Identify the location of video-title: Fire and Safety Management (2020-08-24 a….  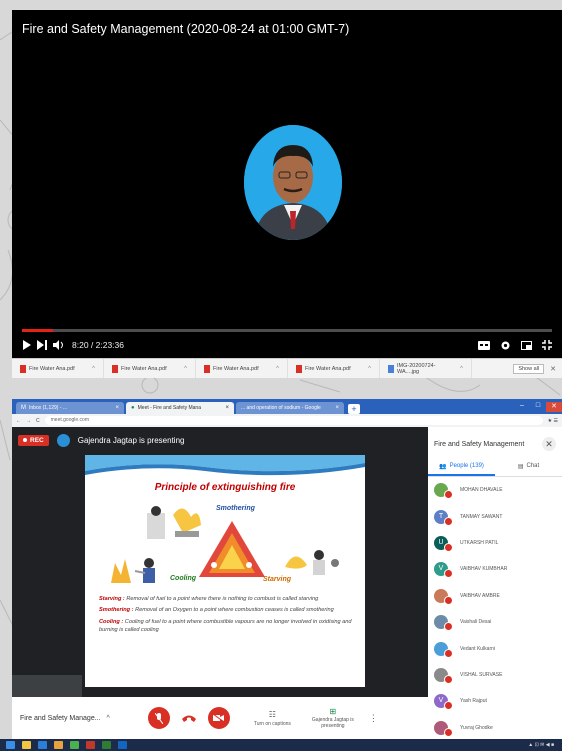
(186, 29).